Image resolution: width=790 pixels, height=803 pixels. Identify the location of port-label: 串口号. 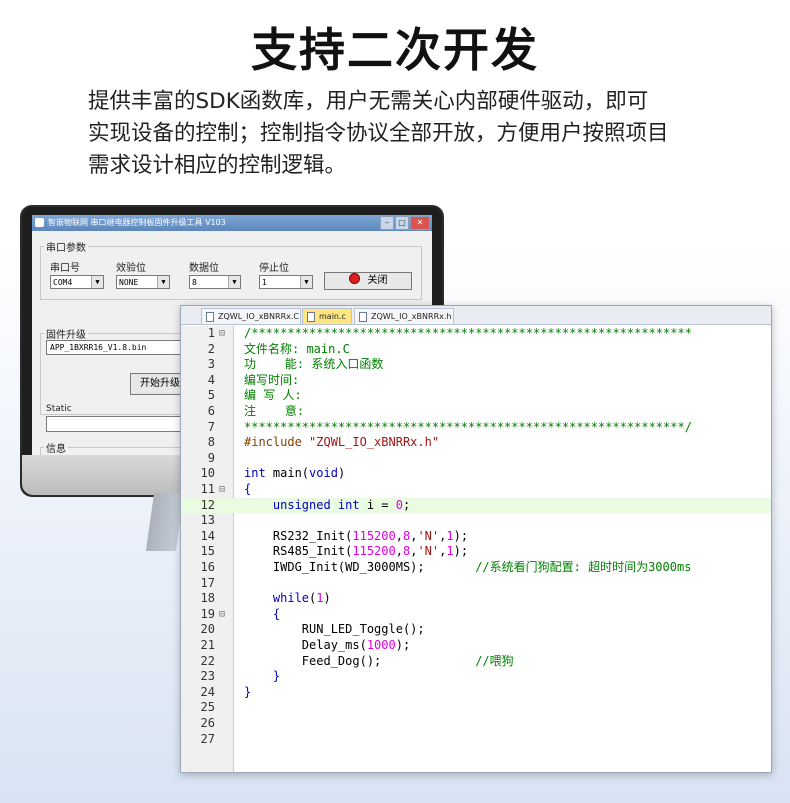
(65, 268).